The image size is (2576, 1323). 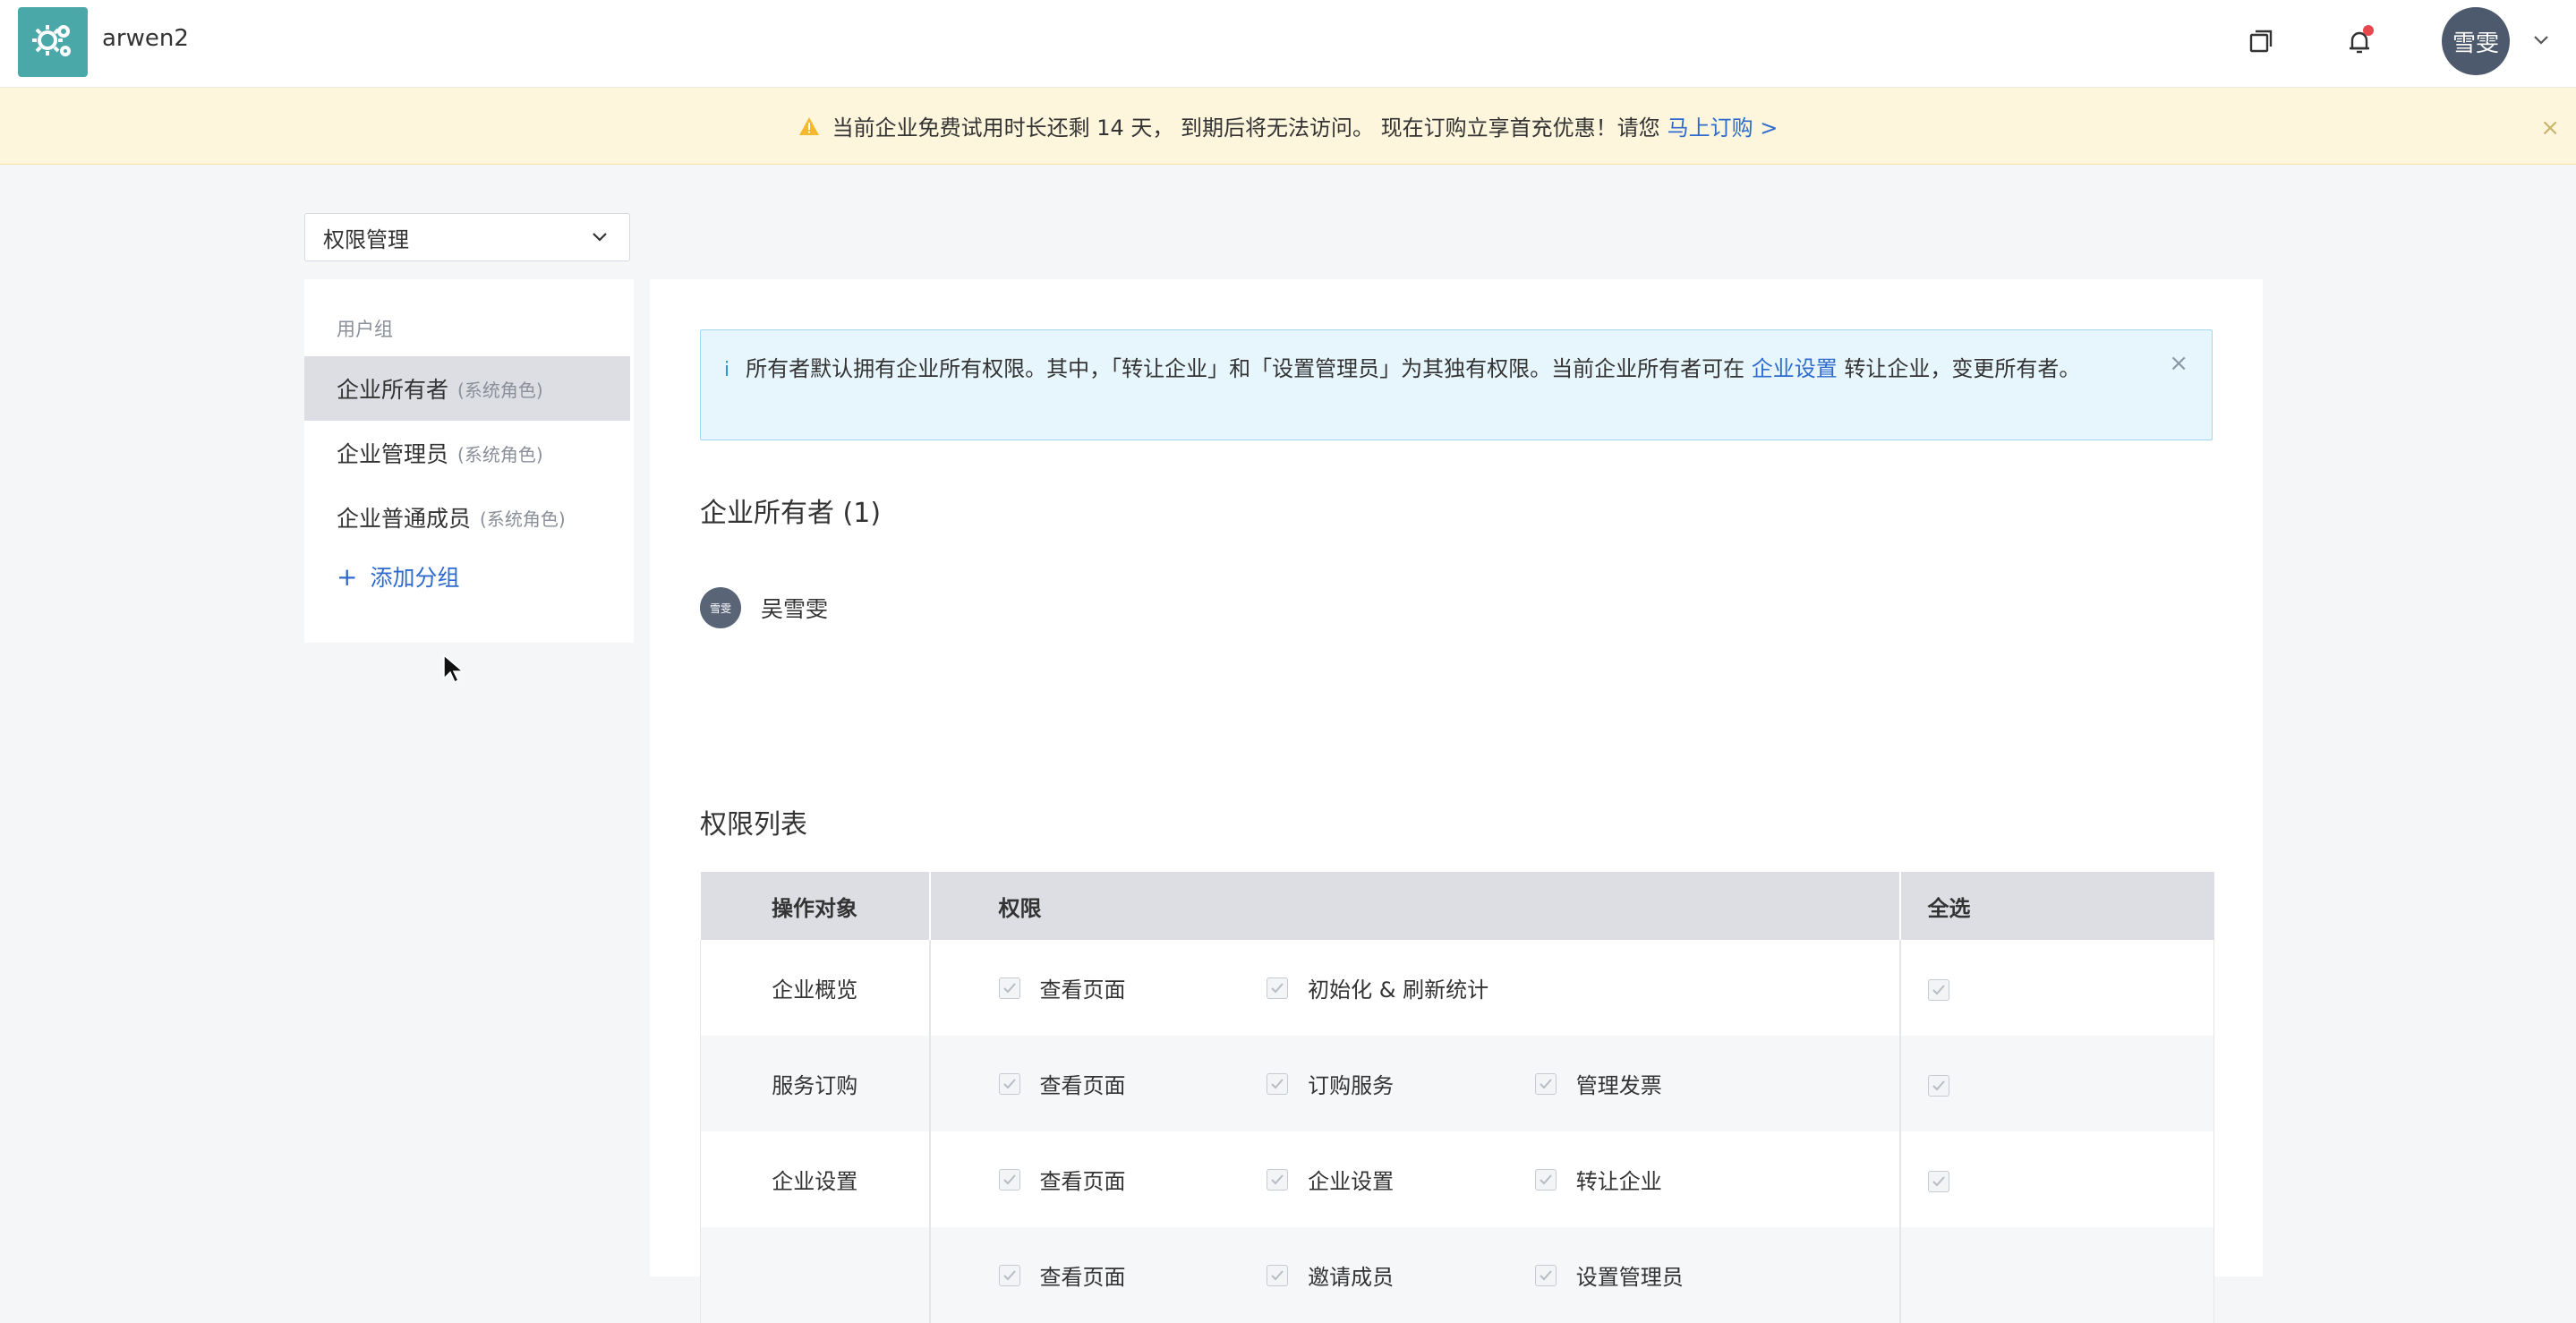 I want to click on owner-section-title: 企业所有者 (1), so click(x=791, y=513).